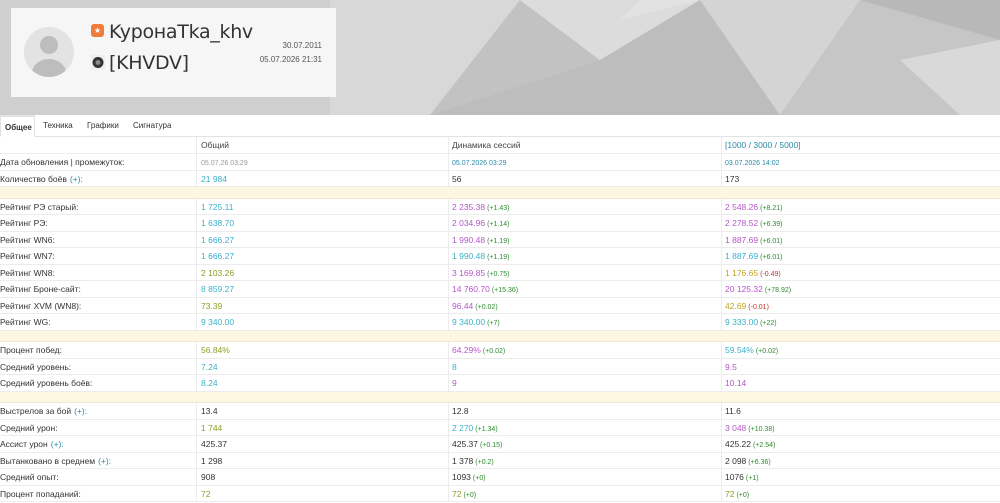 The image size is (1000, 503). Describe the element at coordinates (98, 273) in the screenshot. I see `row-label: Рейтинг WN8:` at that location.